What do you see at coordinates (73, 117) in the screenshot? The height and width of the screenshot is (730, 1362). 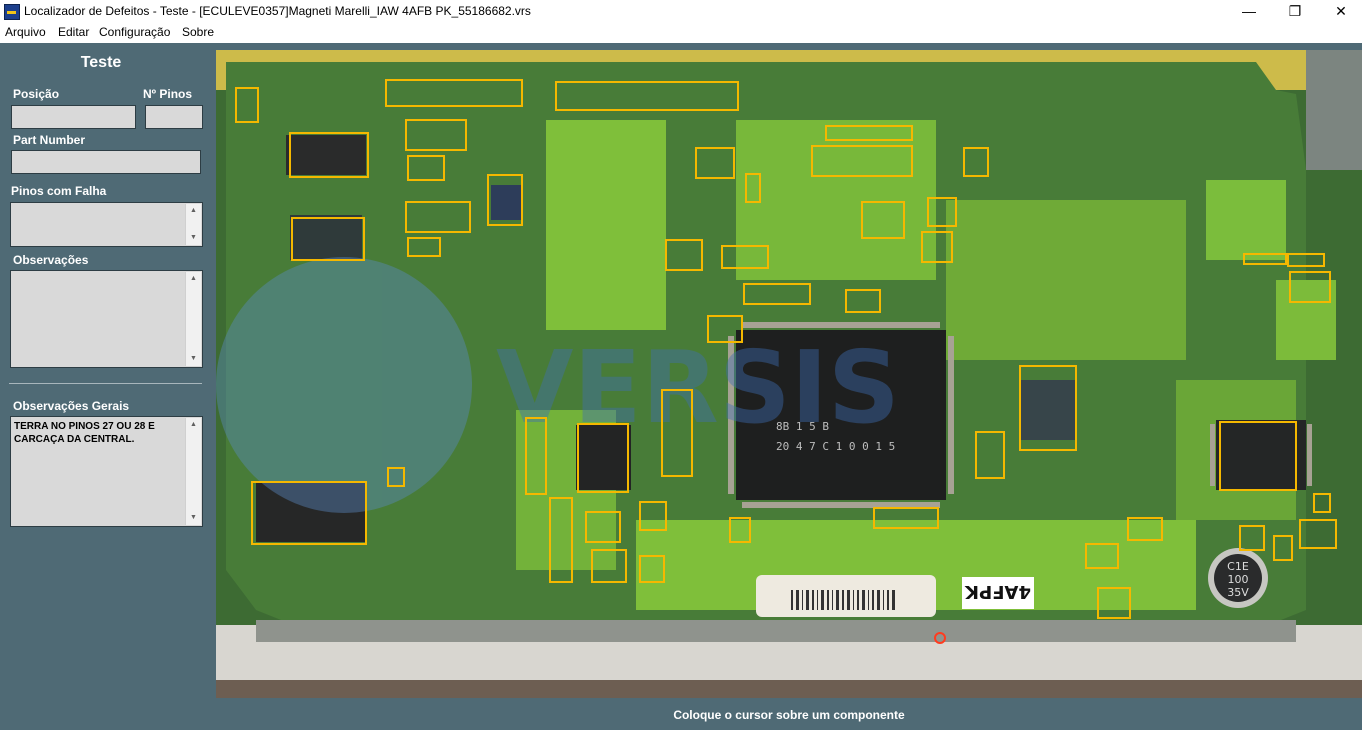 I see `posicao-field` at bounding box center [73, 117].